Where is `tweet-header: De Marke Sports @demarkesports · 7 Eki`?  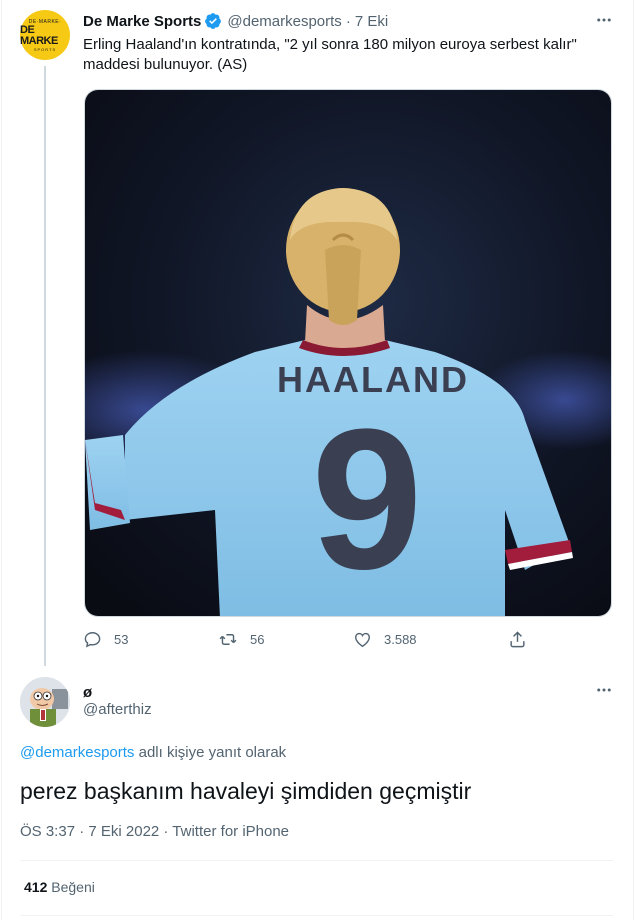 tweet-header: De Marke Sports @demarkesports · 7 Eki is located at coordinates (235, 21).